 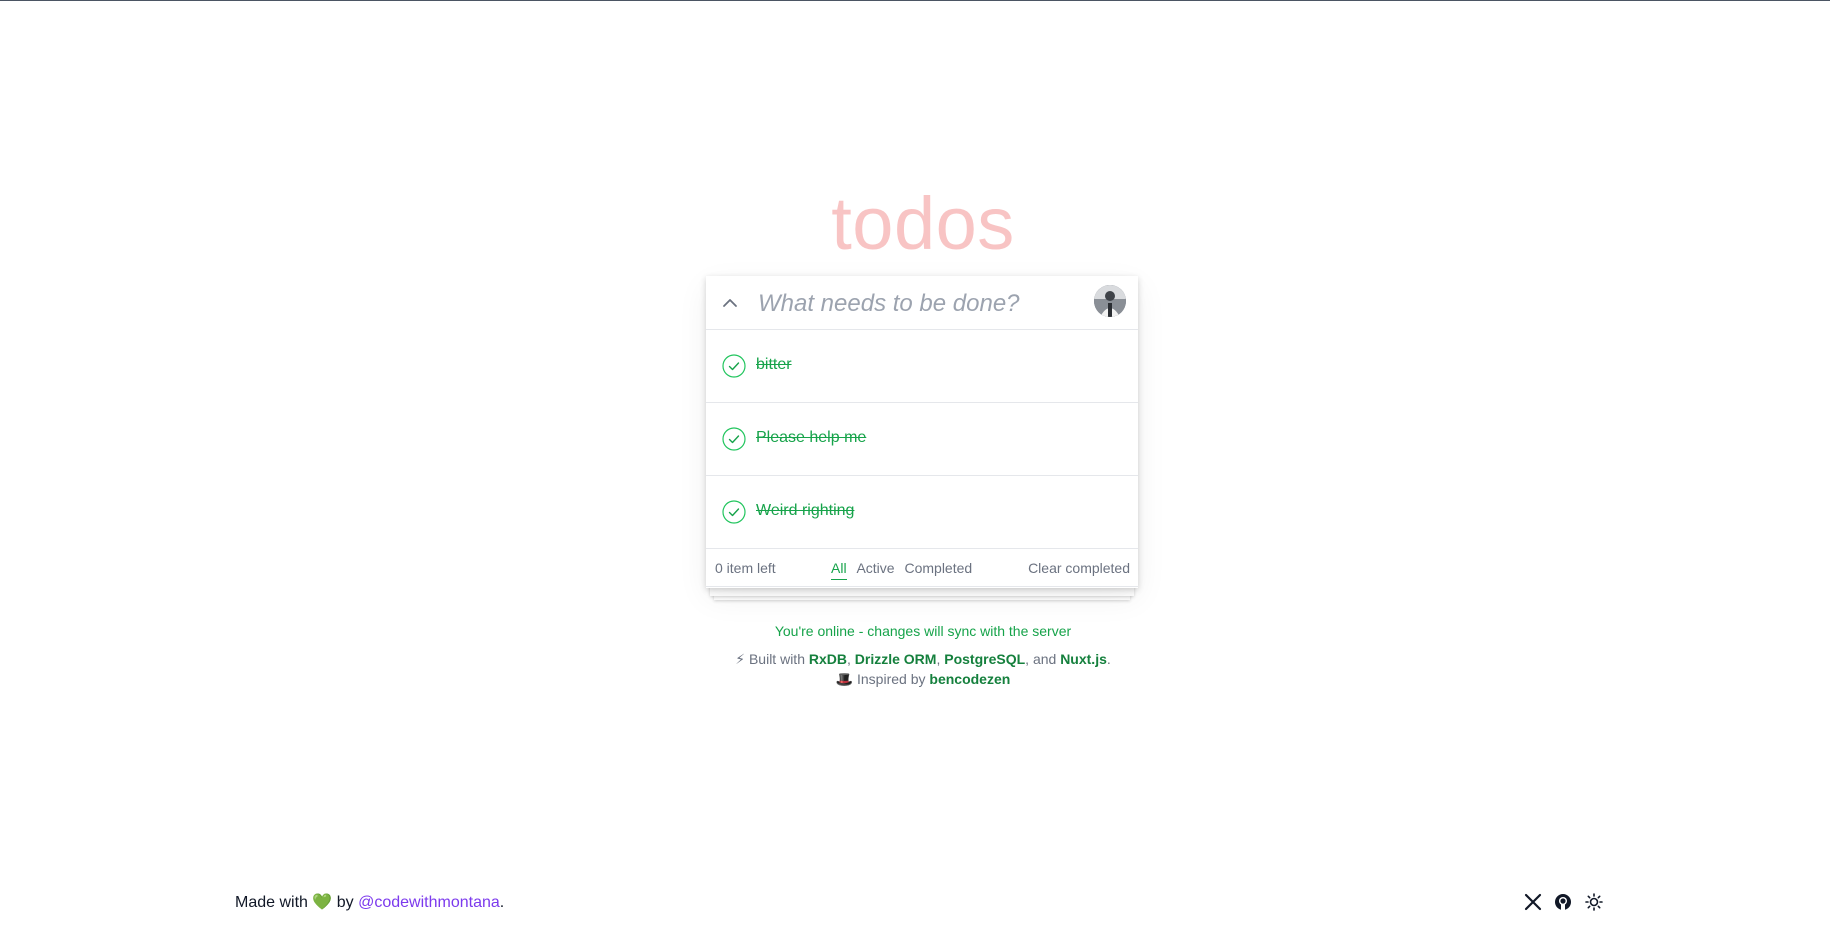 I want to click on social-links, so click(x=1567, y=903).